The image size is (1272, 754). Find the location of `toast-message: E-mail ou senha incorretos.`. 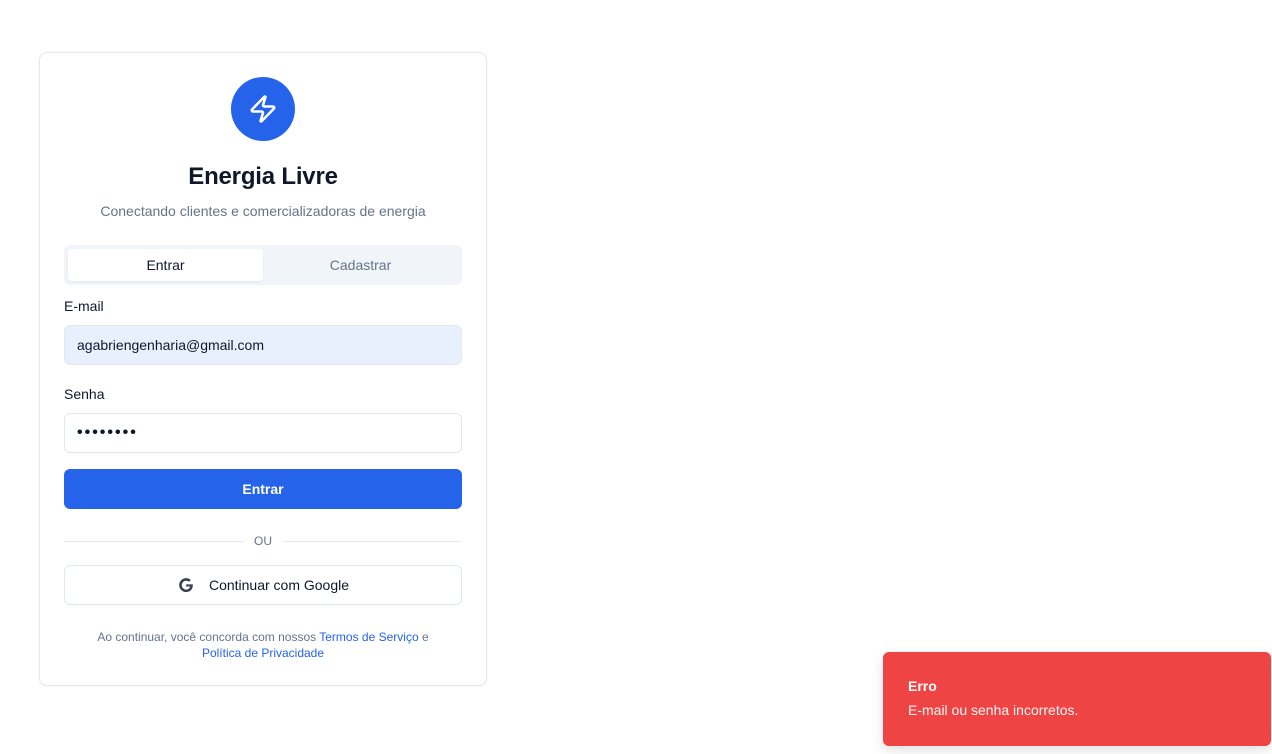

toast-message: E-mail ou senha incorretos. is located at coordinates (993, 710).